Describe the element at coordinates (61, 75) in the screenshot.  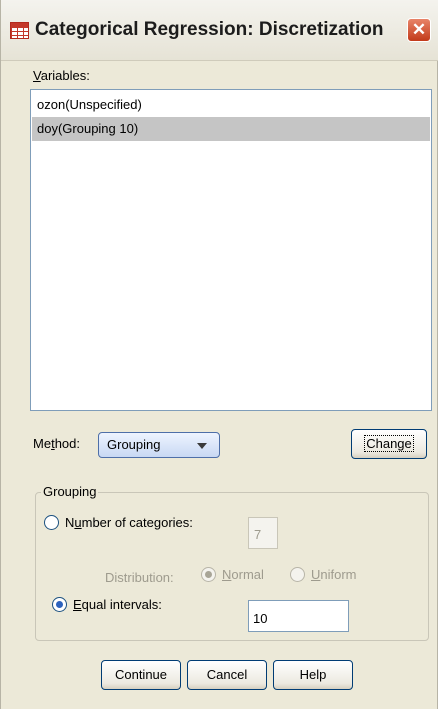
I see `variables-label: Variables:` at that location.